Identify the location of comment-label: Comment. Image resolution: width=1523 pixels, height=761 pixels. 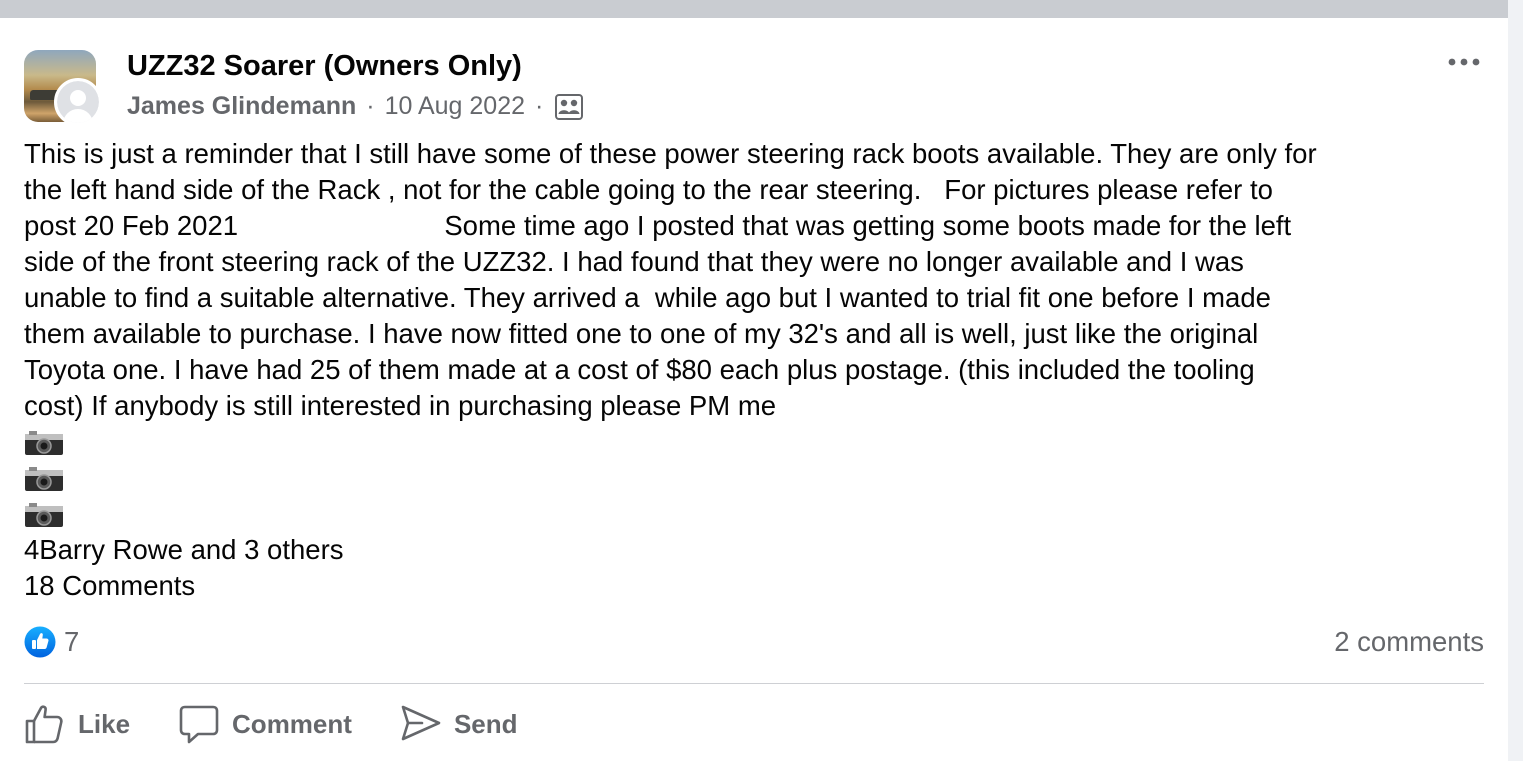
(292, 723).